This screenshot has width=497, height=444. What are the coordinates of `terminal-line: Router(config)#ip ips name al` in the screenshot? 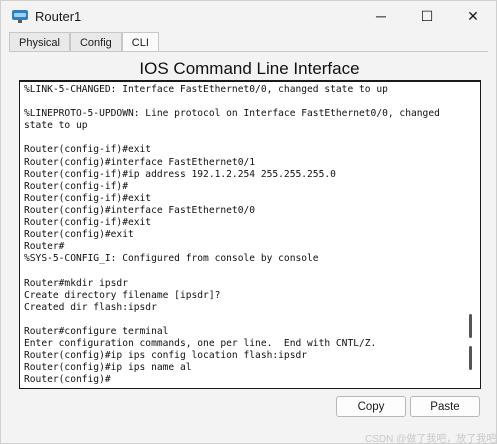 It's located at (108, 368).